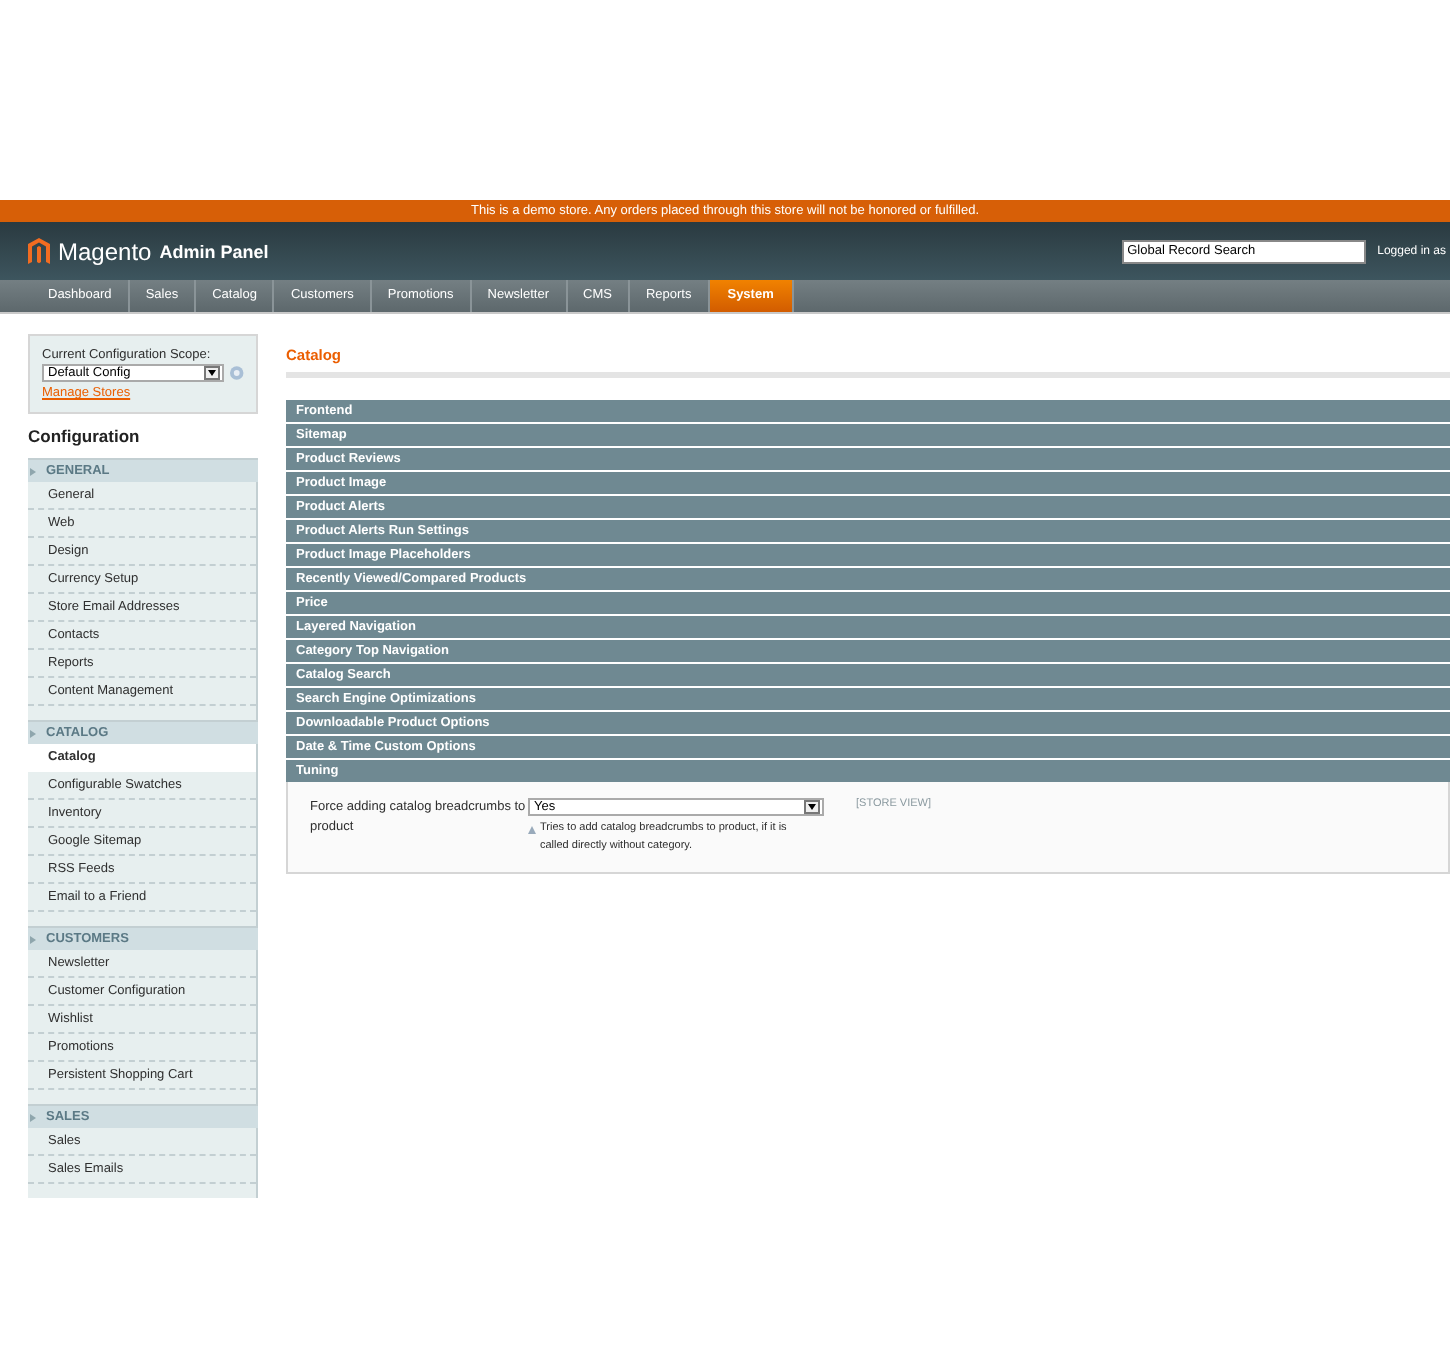  What do you see at coordinates (105, 251) in the screenshot?
I see `logo-text: Magento` at bounding box center [105, 251].